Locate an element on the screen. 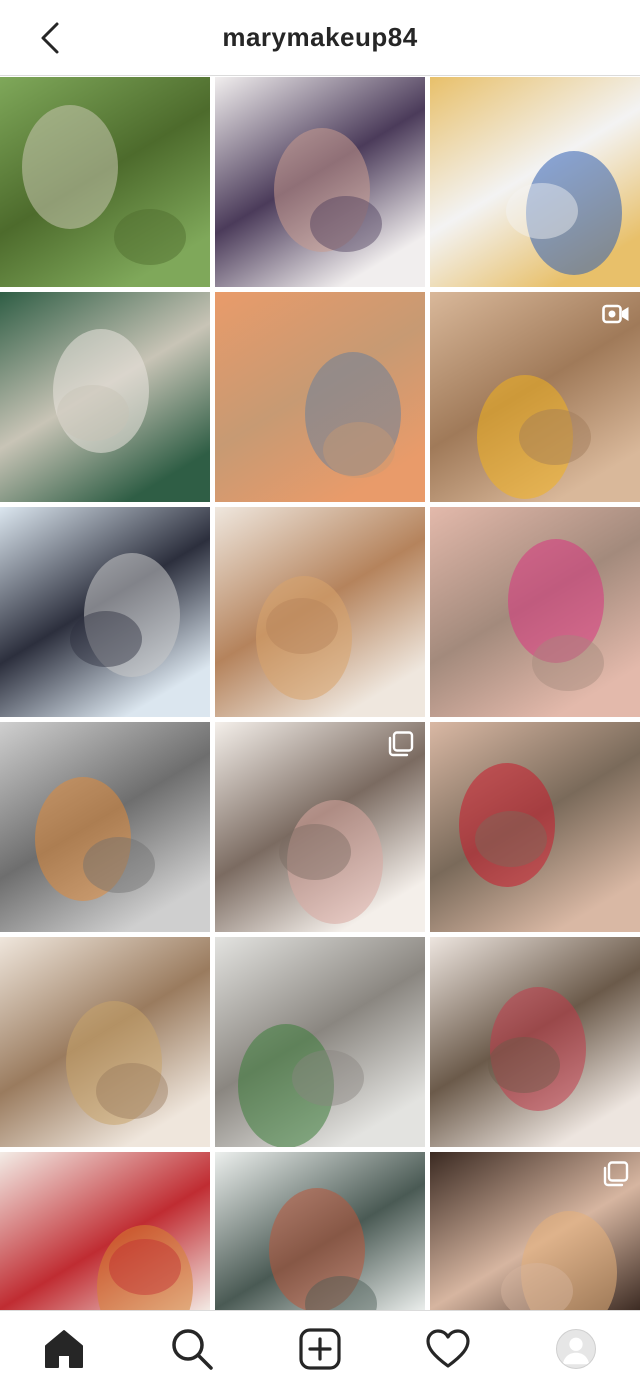 The image size is (640, 1386). post-reindeer-sweater is located at coordinates (535, 1042).